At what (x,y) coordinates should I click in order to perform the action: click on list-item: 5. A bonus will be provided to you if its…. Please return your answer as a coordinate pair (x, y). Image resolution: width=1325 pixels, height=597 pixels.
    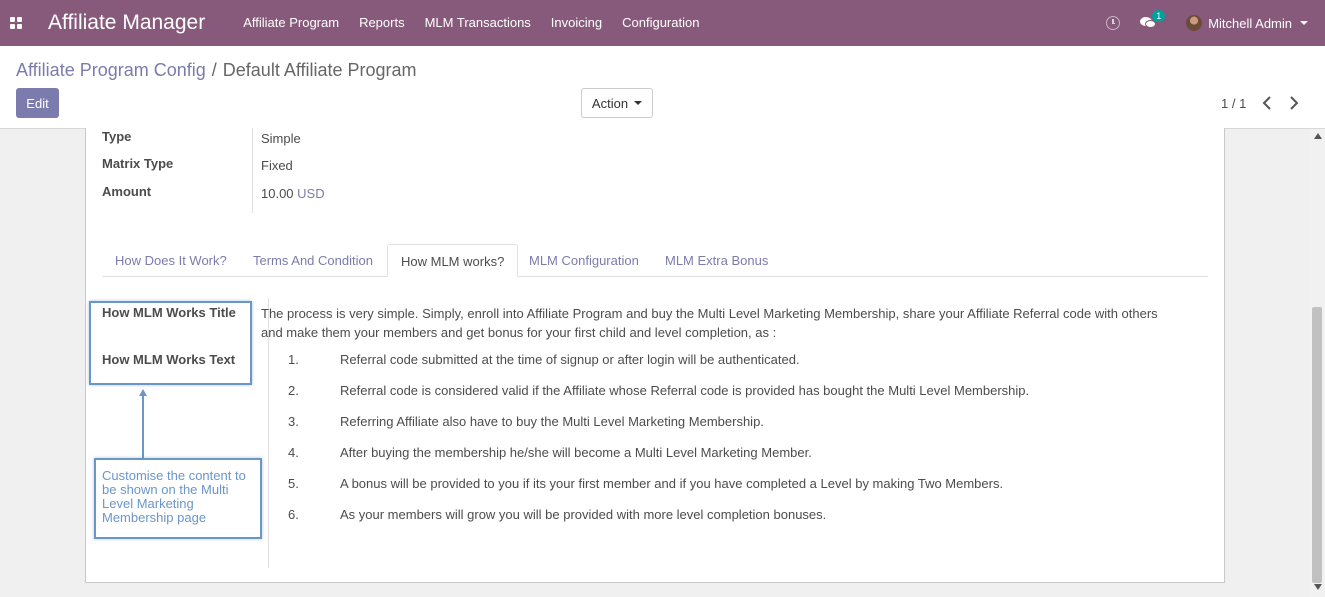
    Looking at the image, I should click on (711, 491).